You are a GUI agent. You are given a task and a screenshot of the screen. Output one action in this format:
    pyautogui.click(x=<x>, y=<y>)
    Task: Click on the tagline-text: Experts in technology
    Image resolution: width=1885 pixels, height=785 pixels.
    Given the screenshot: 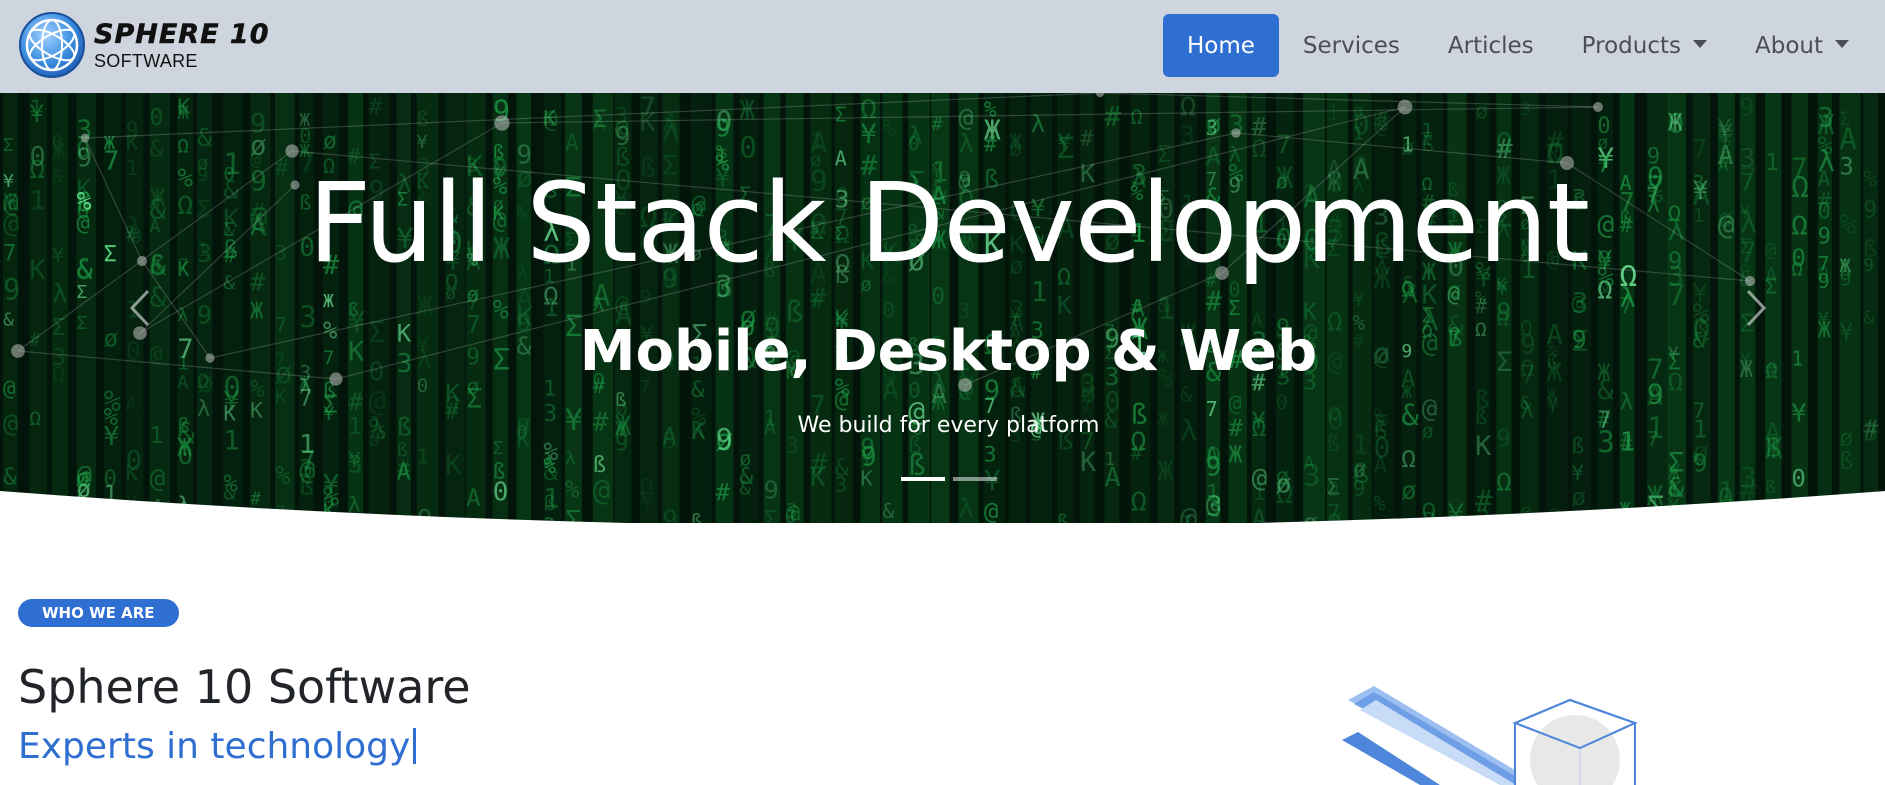 What is the action you would take?
    pyautogui.click(x=214, y=746)
    